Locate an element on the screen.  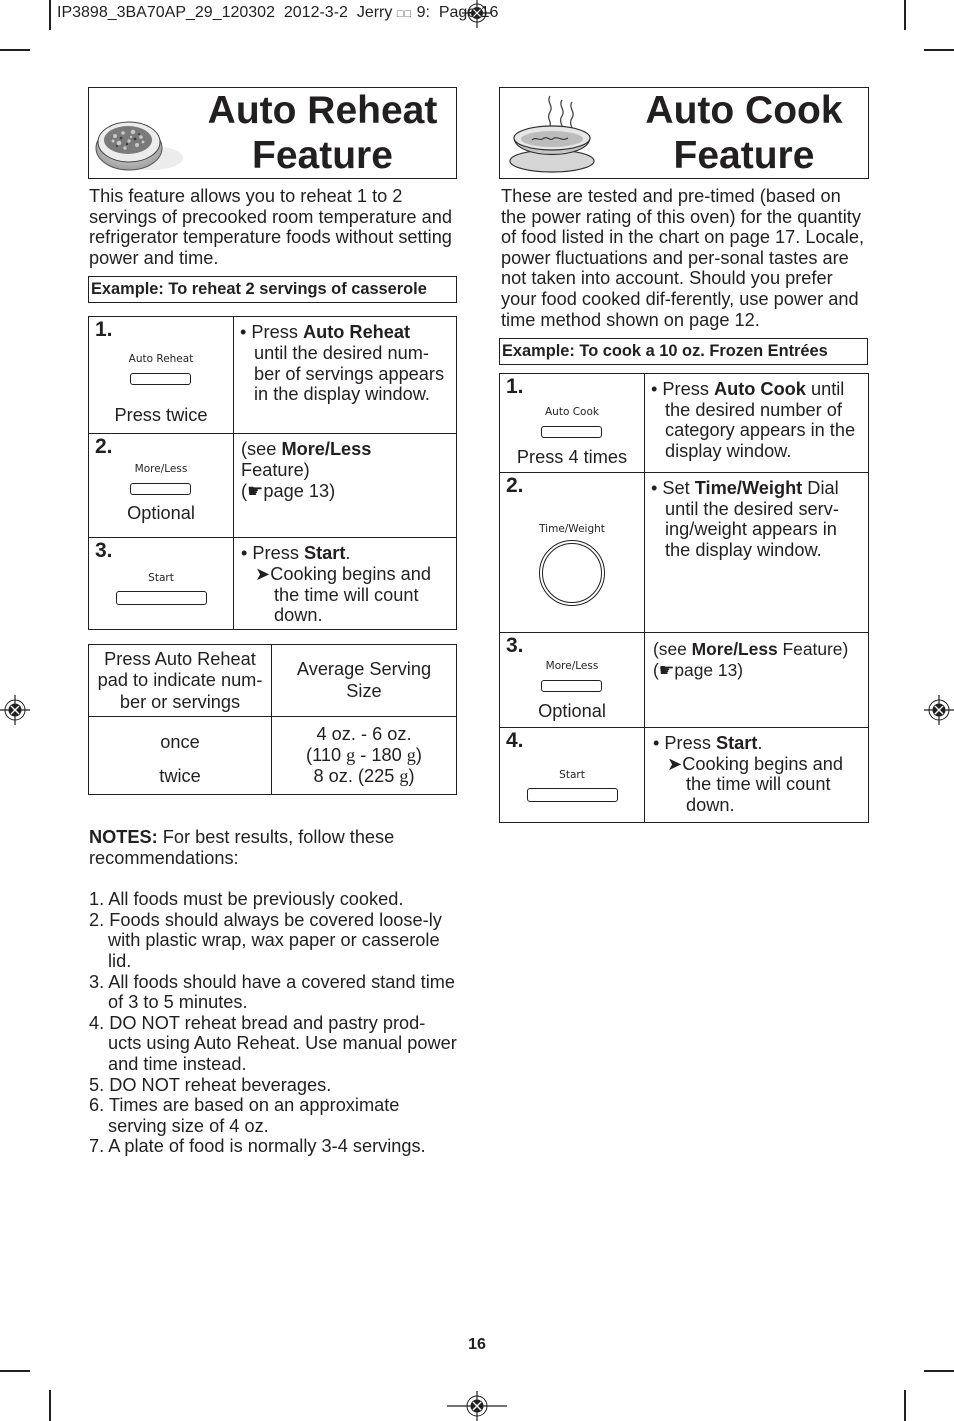
step-number: 1. is located at coordinates (515, 387).